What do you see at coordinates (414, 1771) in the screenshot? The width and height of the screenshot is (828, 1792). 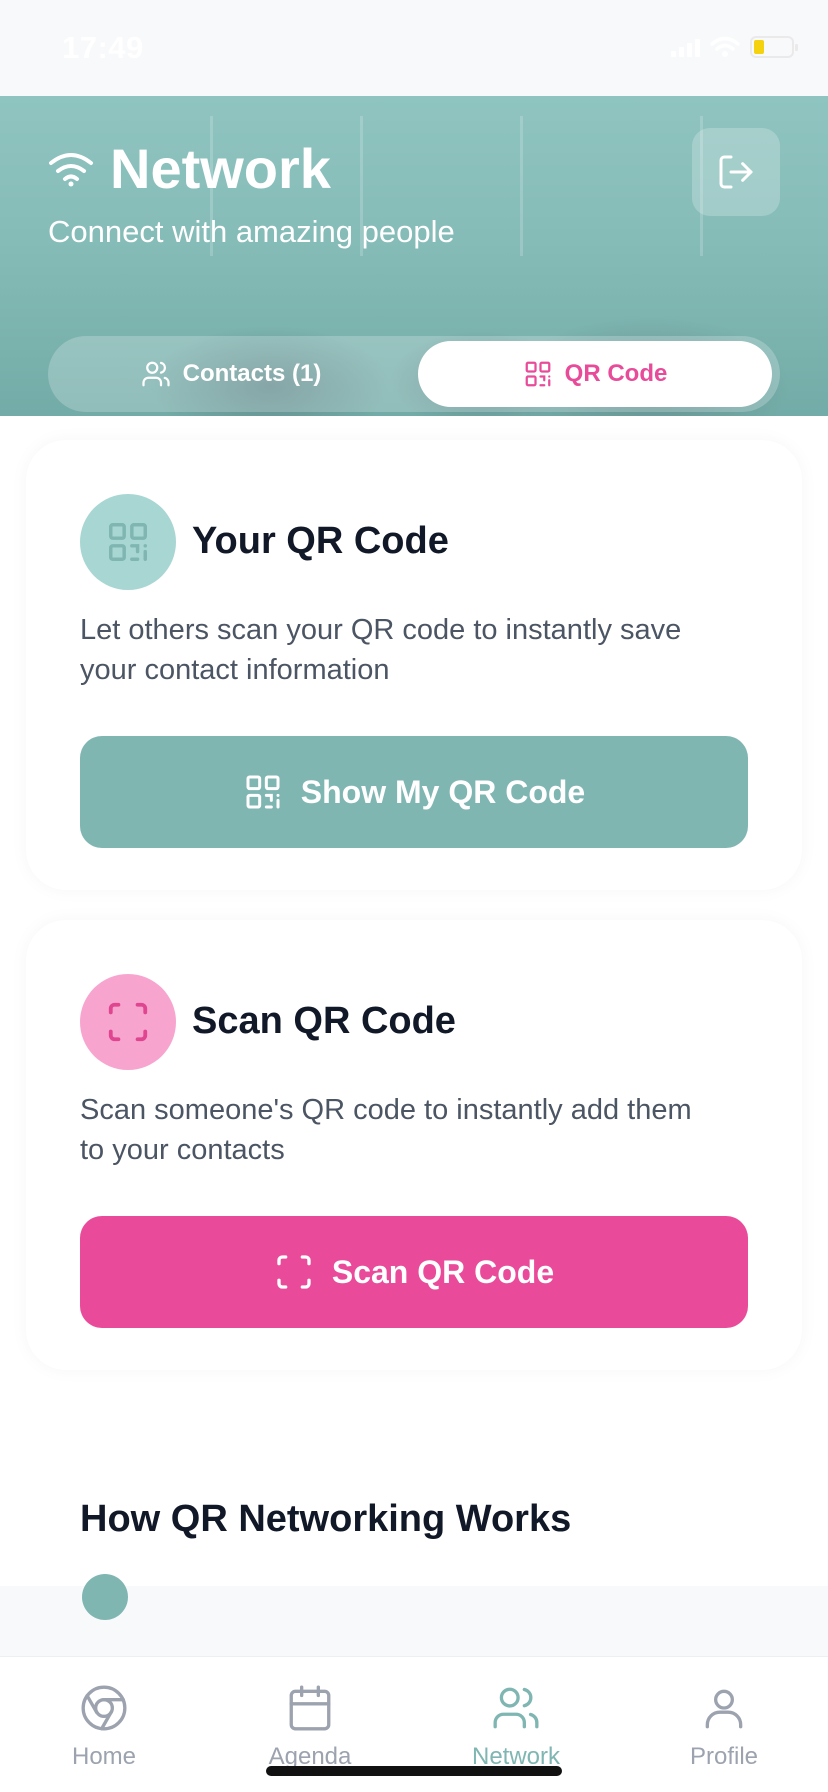 I see `home-indicator` at bounding box center [414, 1771].